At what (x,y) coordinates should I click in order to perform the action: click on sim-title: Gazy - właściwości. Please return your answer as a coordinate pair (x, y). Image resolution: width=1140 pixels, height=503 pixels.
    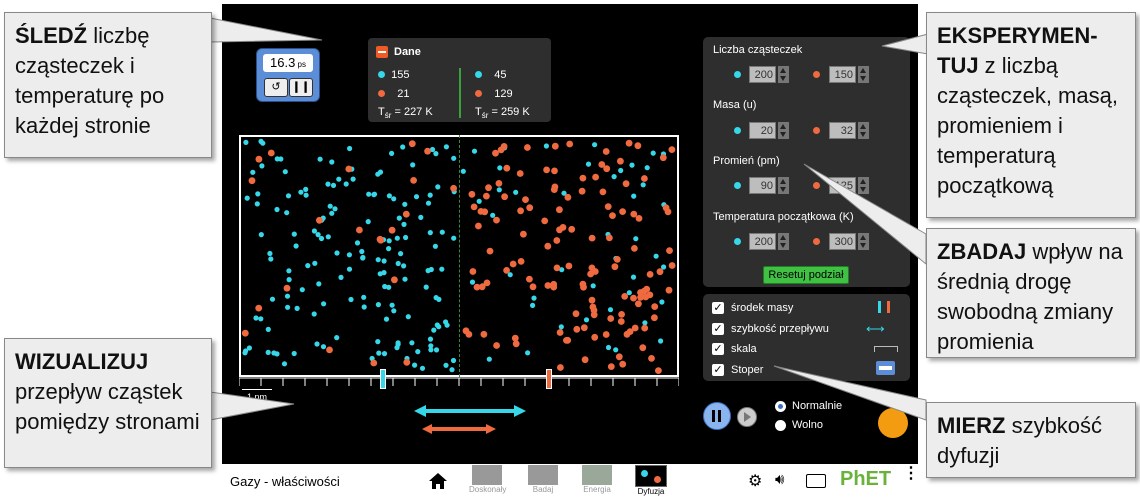
    Looking at the image, I should click on (285, 481).